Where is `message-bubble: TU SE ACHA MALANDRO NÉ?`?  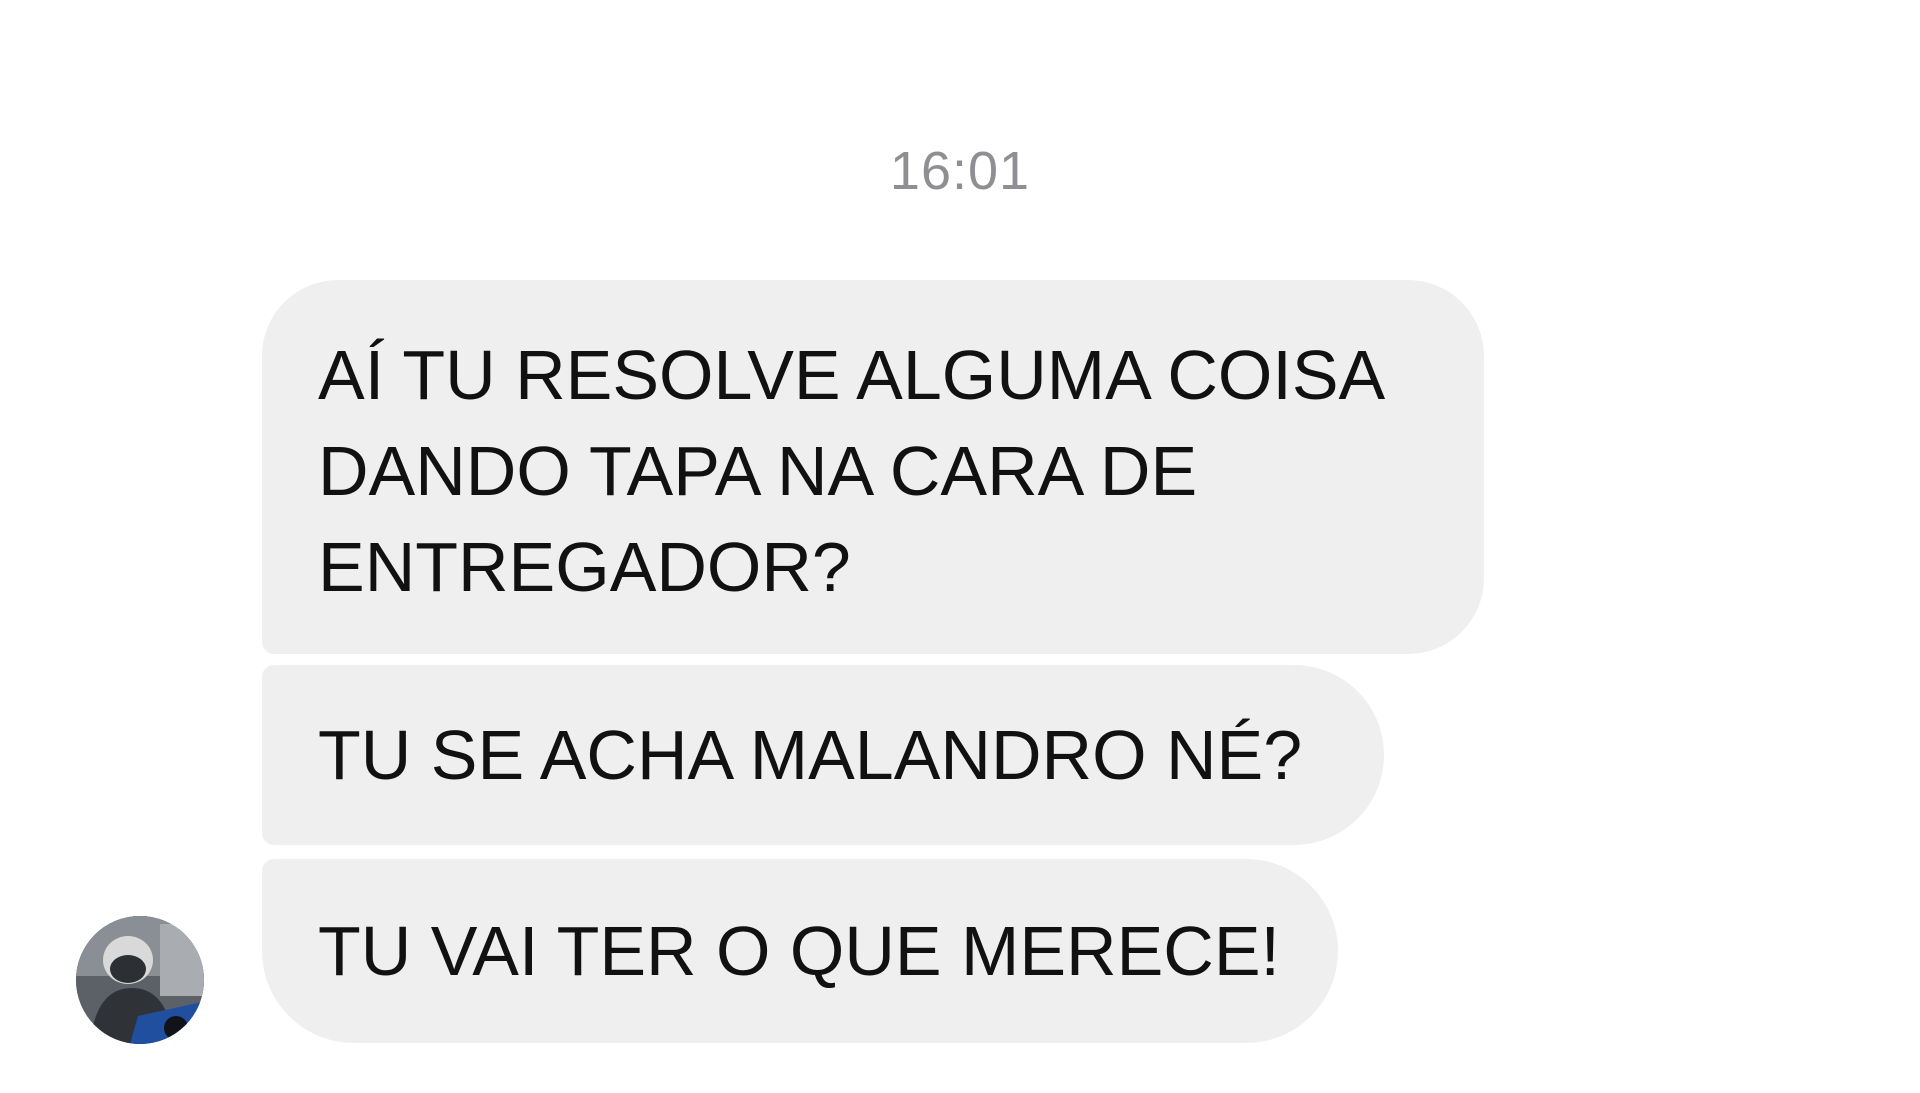 message-bubble: TU SE ACHA MALANDRO NÉ? is located at coordinates (823, 755).